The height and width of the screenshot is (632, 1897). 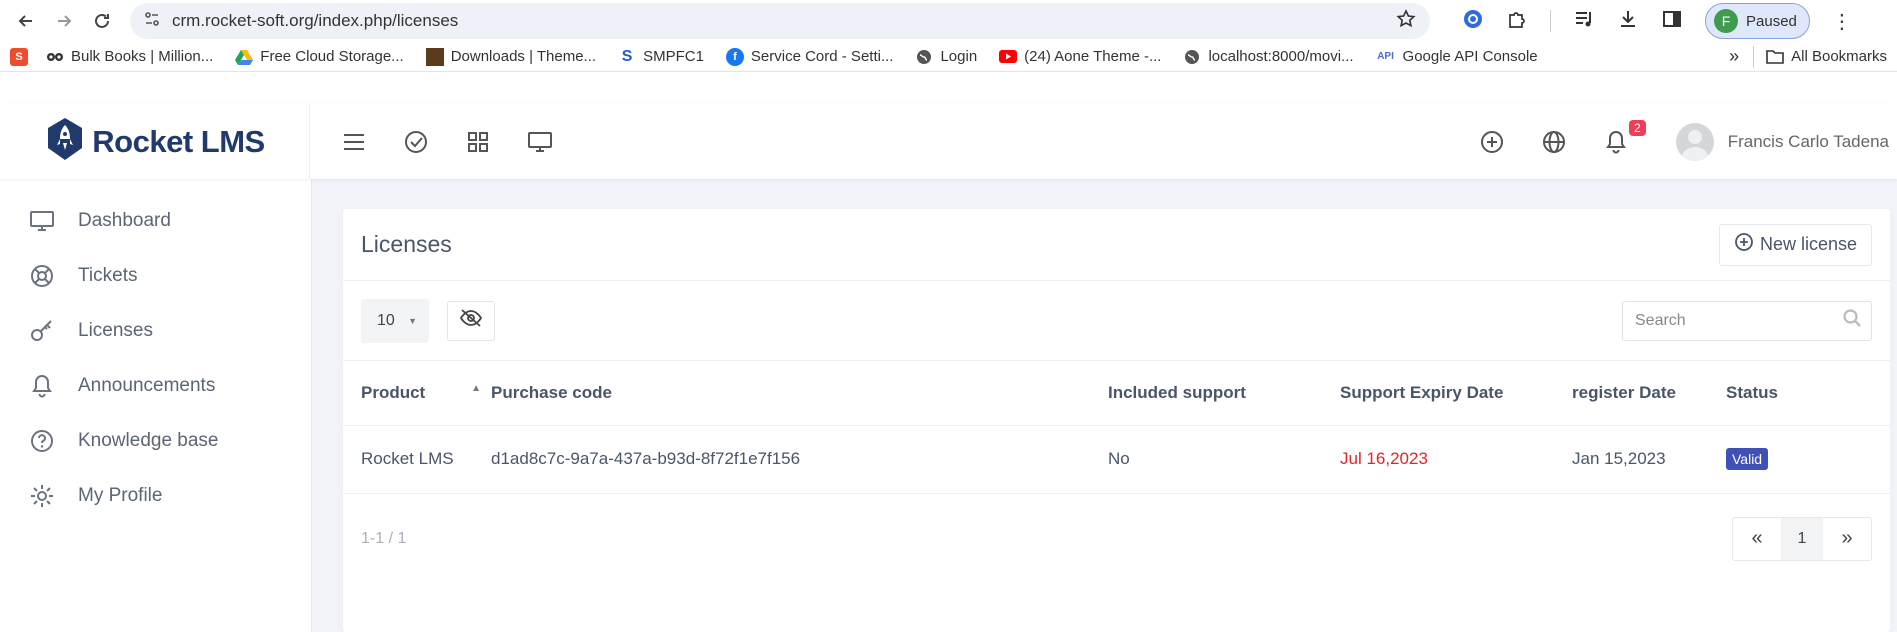 I want to click on column-header-purchase-code: Purchase code, so click(x=799, y=393).